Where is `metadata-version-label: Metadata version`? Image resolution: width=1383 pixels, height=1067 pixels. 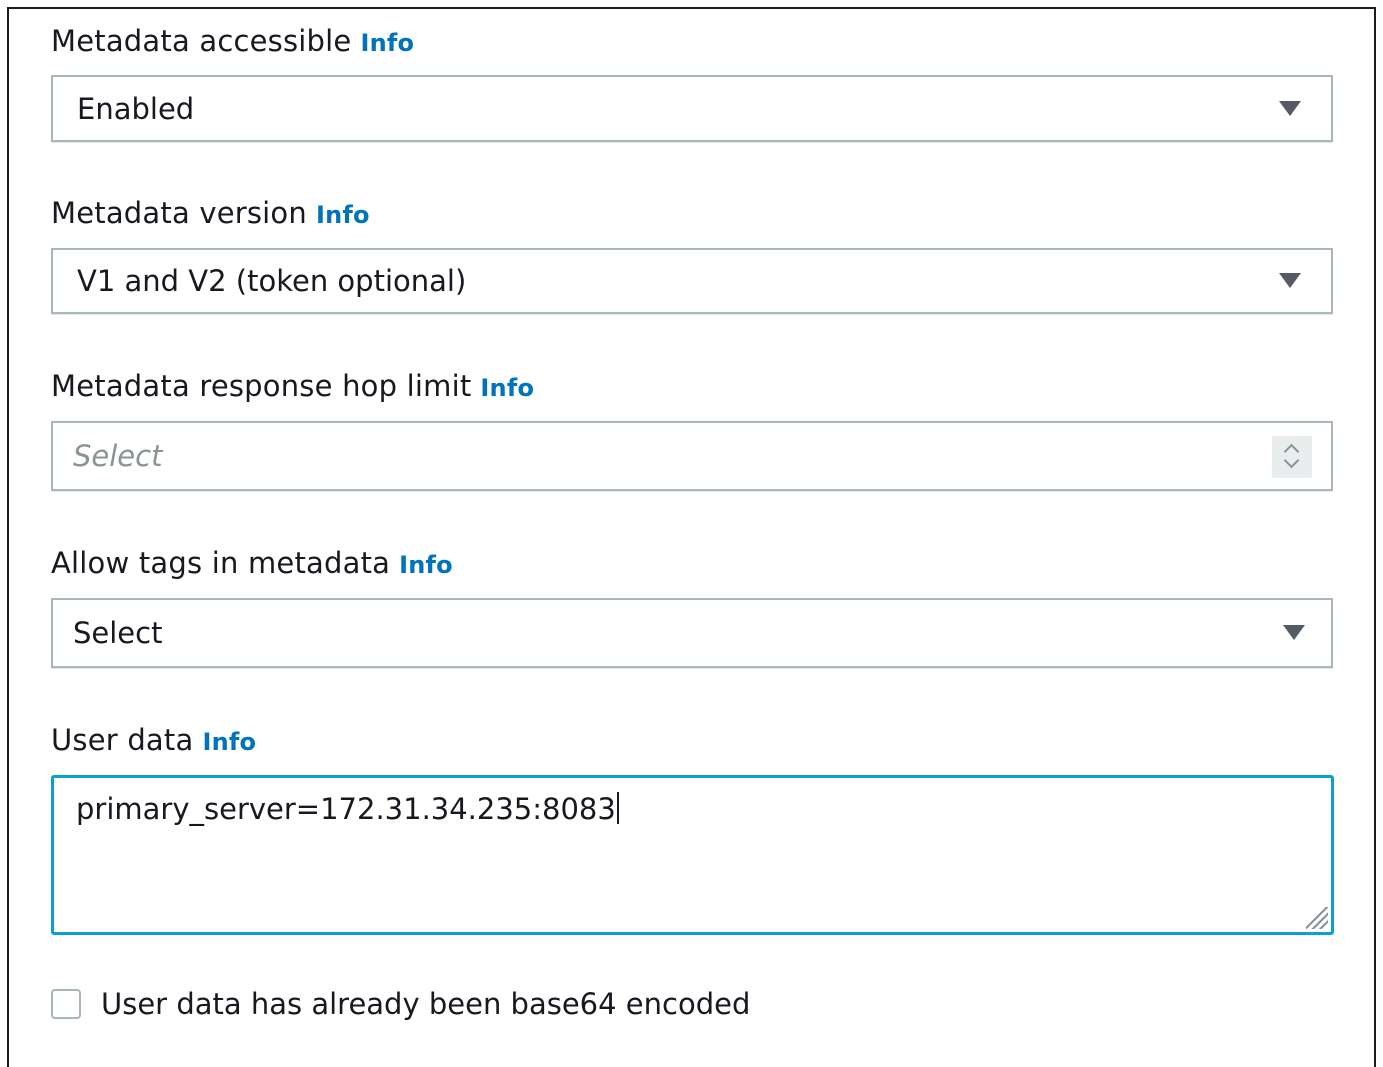
metadata-version-label: Metadata version is located at coordinates (179, 213).